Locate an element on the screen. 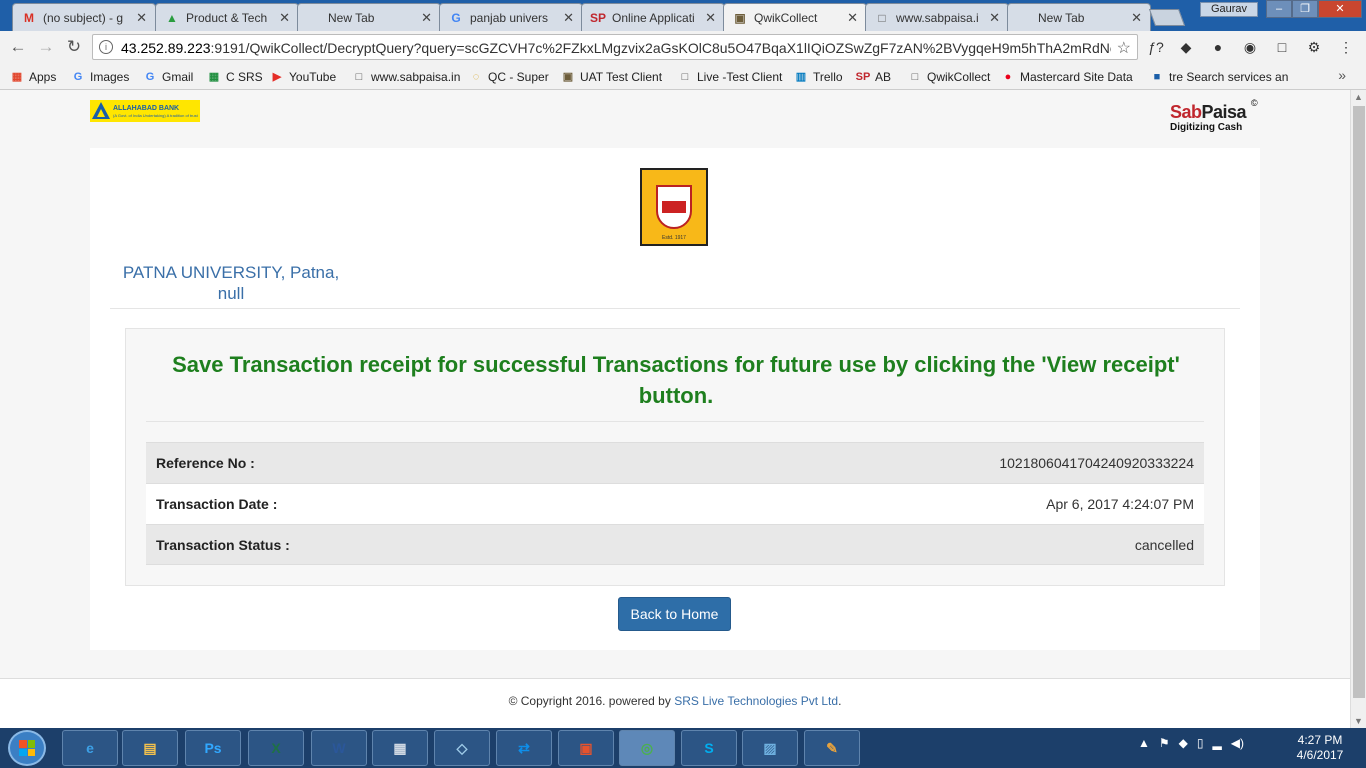  bookmark-ab: SP AB is located at coordinates (873, 76).